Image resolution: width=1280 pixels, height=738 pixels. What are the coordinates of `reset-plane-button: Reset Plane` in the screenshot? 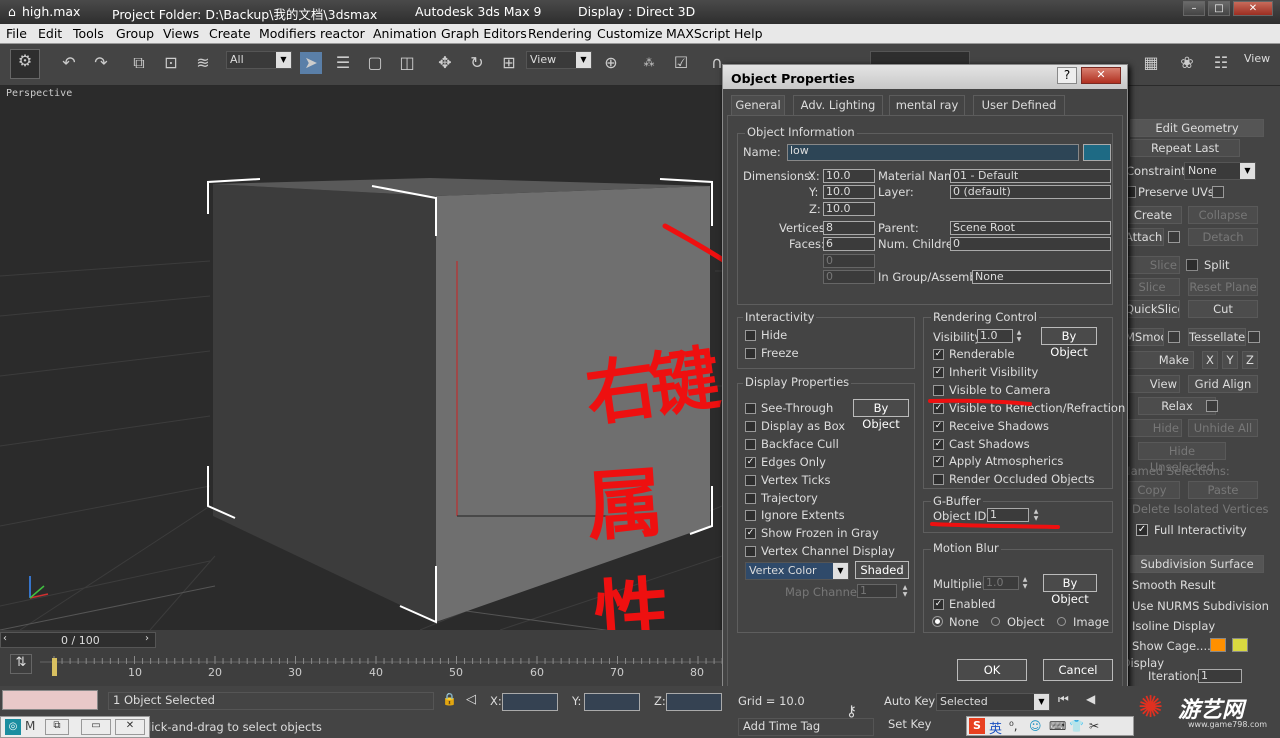 It's located at (1223, 287).